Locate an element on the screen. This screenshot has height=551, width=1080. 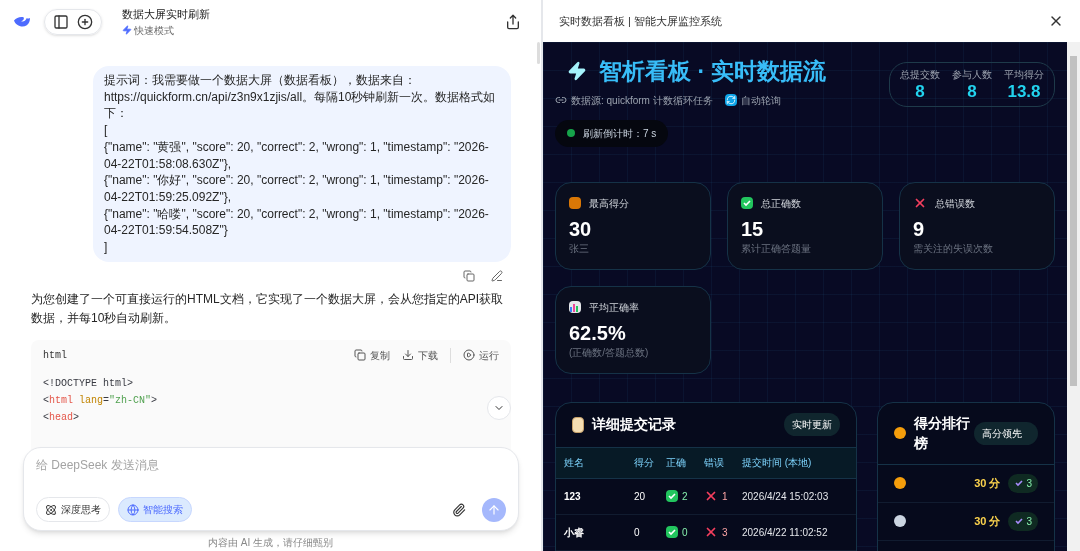
arrow-up-icon is located at coordinates (494, 509).